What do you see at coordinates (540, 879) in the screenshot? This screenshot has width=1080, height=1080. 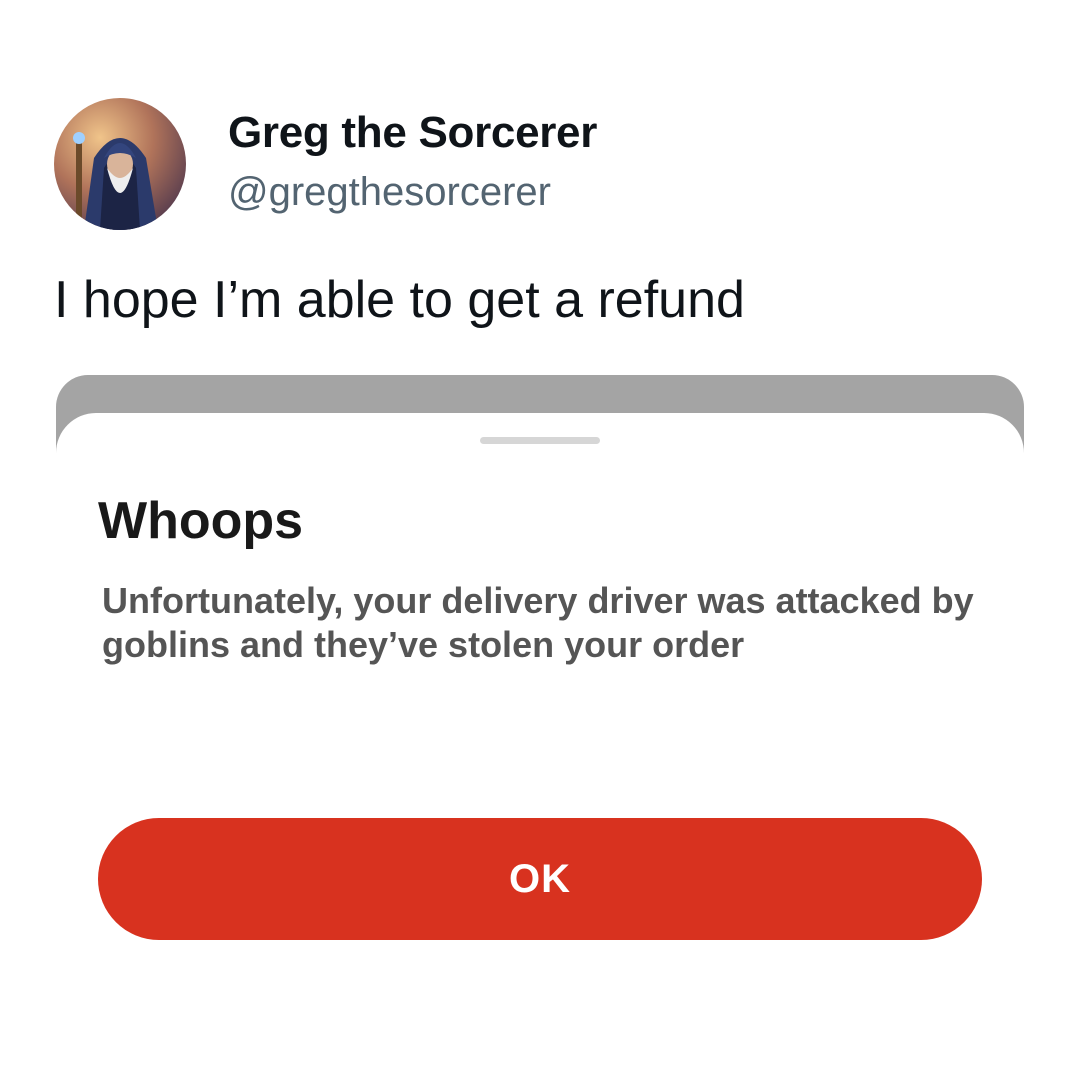 I see `ok-button: OK` at bounding box center [540, 879].